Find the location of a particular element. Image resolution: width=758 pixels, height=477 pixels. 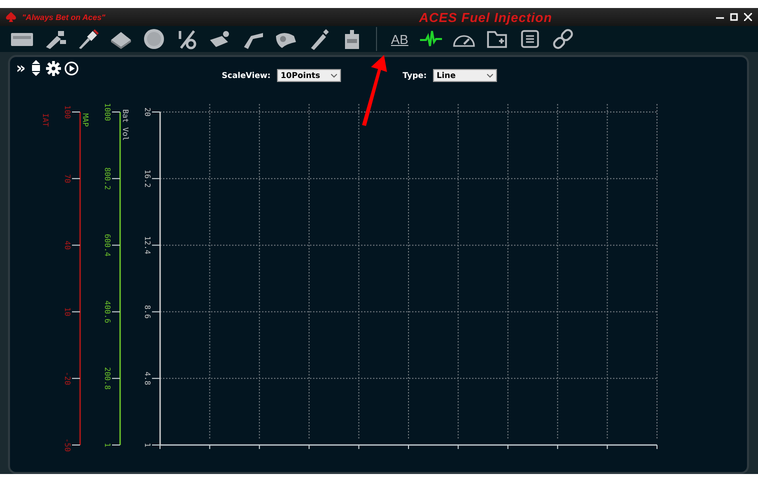

tagline: "Always Bet on Aces" is located at coordinates (64, 17).